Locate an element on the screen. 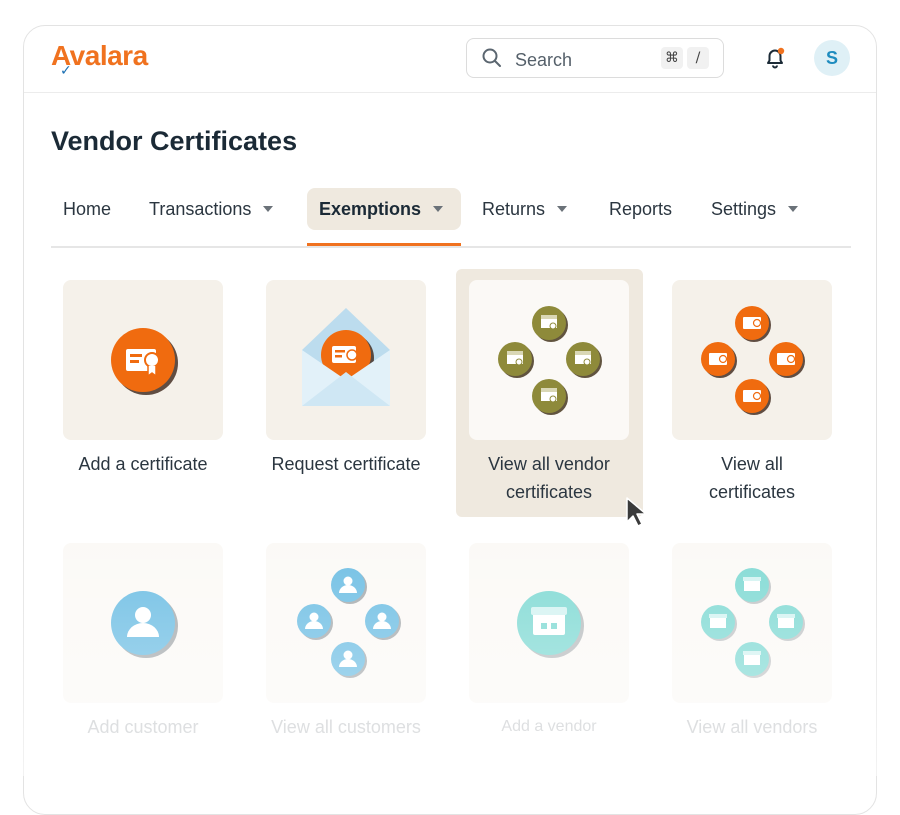  vendors-cluster-icon is located at coordinates (753, 623).